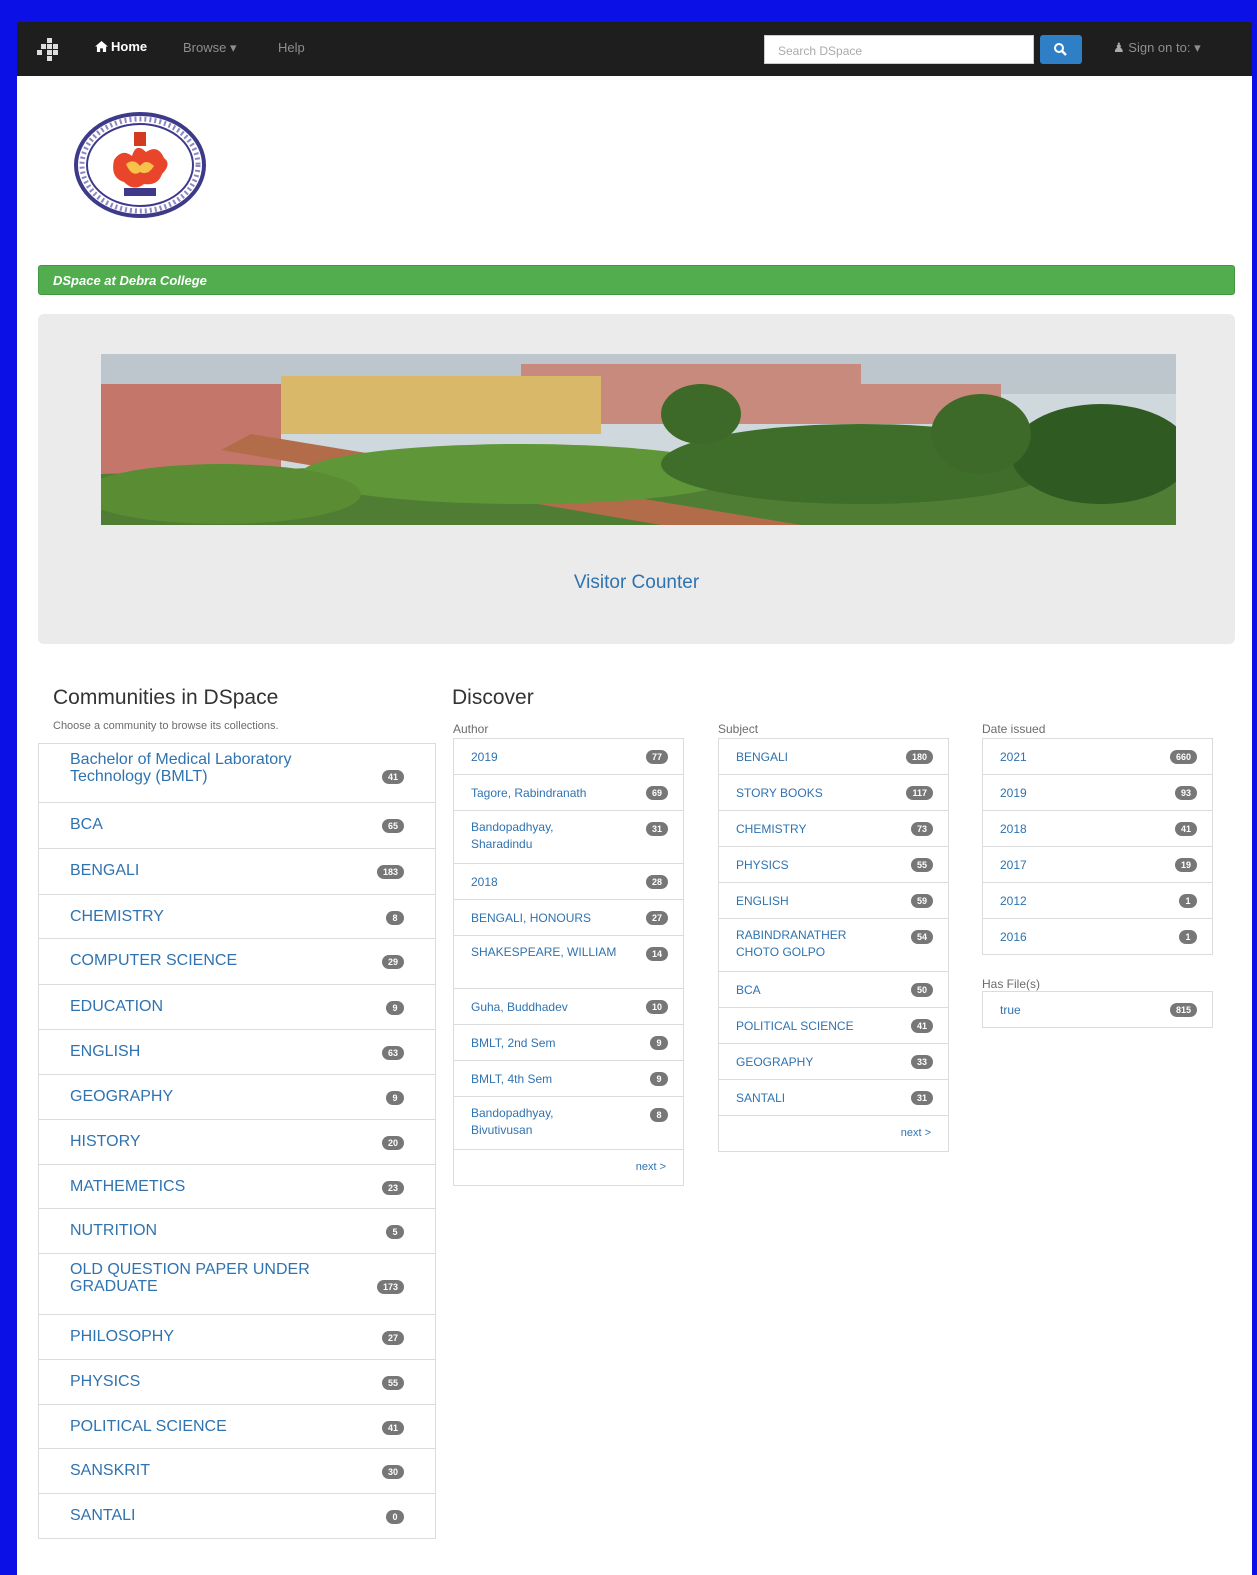  Describe the element at coordinates (233, 47) in the screenshot. I see `caret-down-icon: ▾` at that location.